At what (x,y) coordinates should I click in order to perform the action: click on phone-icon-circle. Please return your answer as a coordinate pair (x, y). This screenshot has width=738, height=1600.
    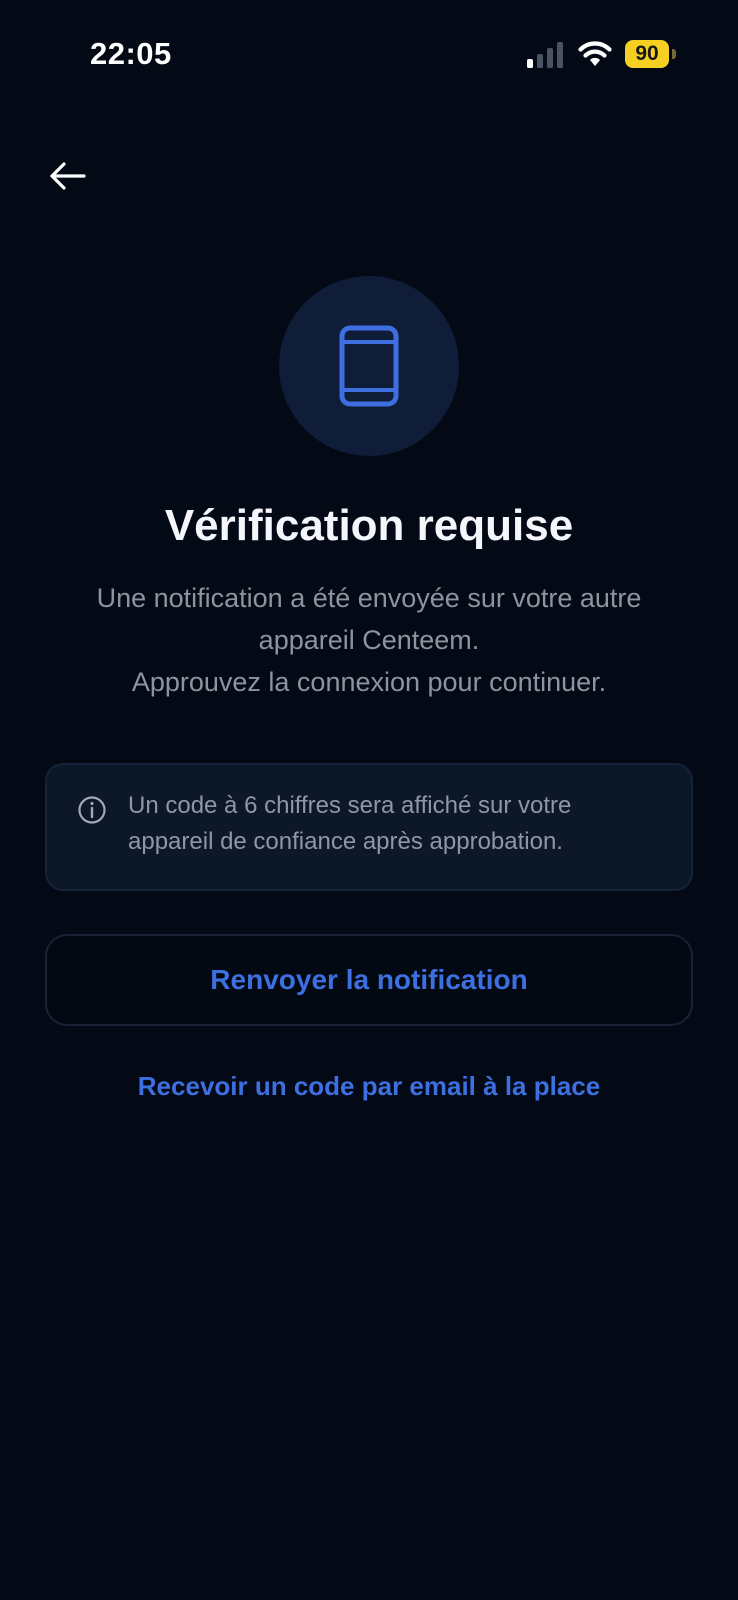
    Looking at the image, I should click on (369, 366).